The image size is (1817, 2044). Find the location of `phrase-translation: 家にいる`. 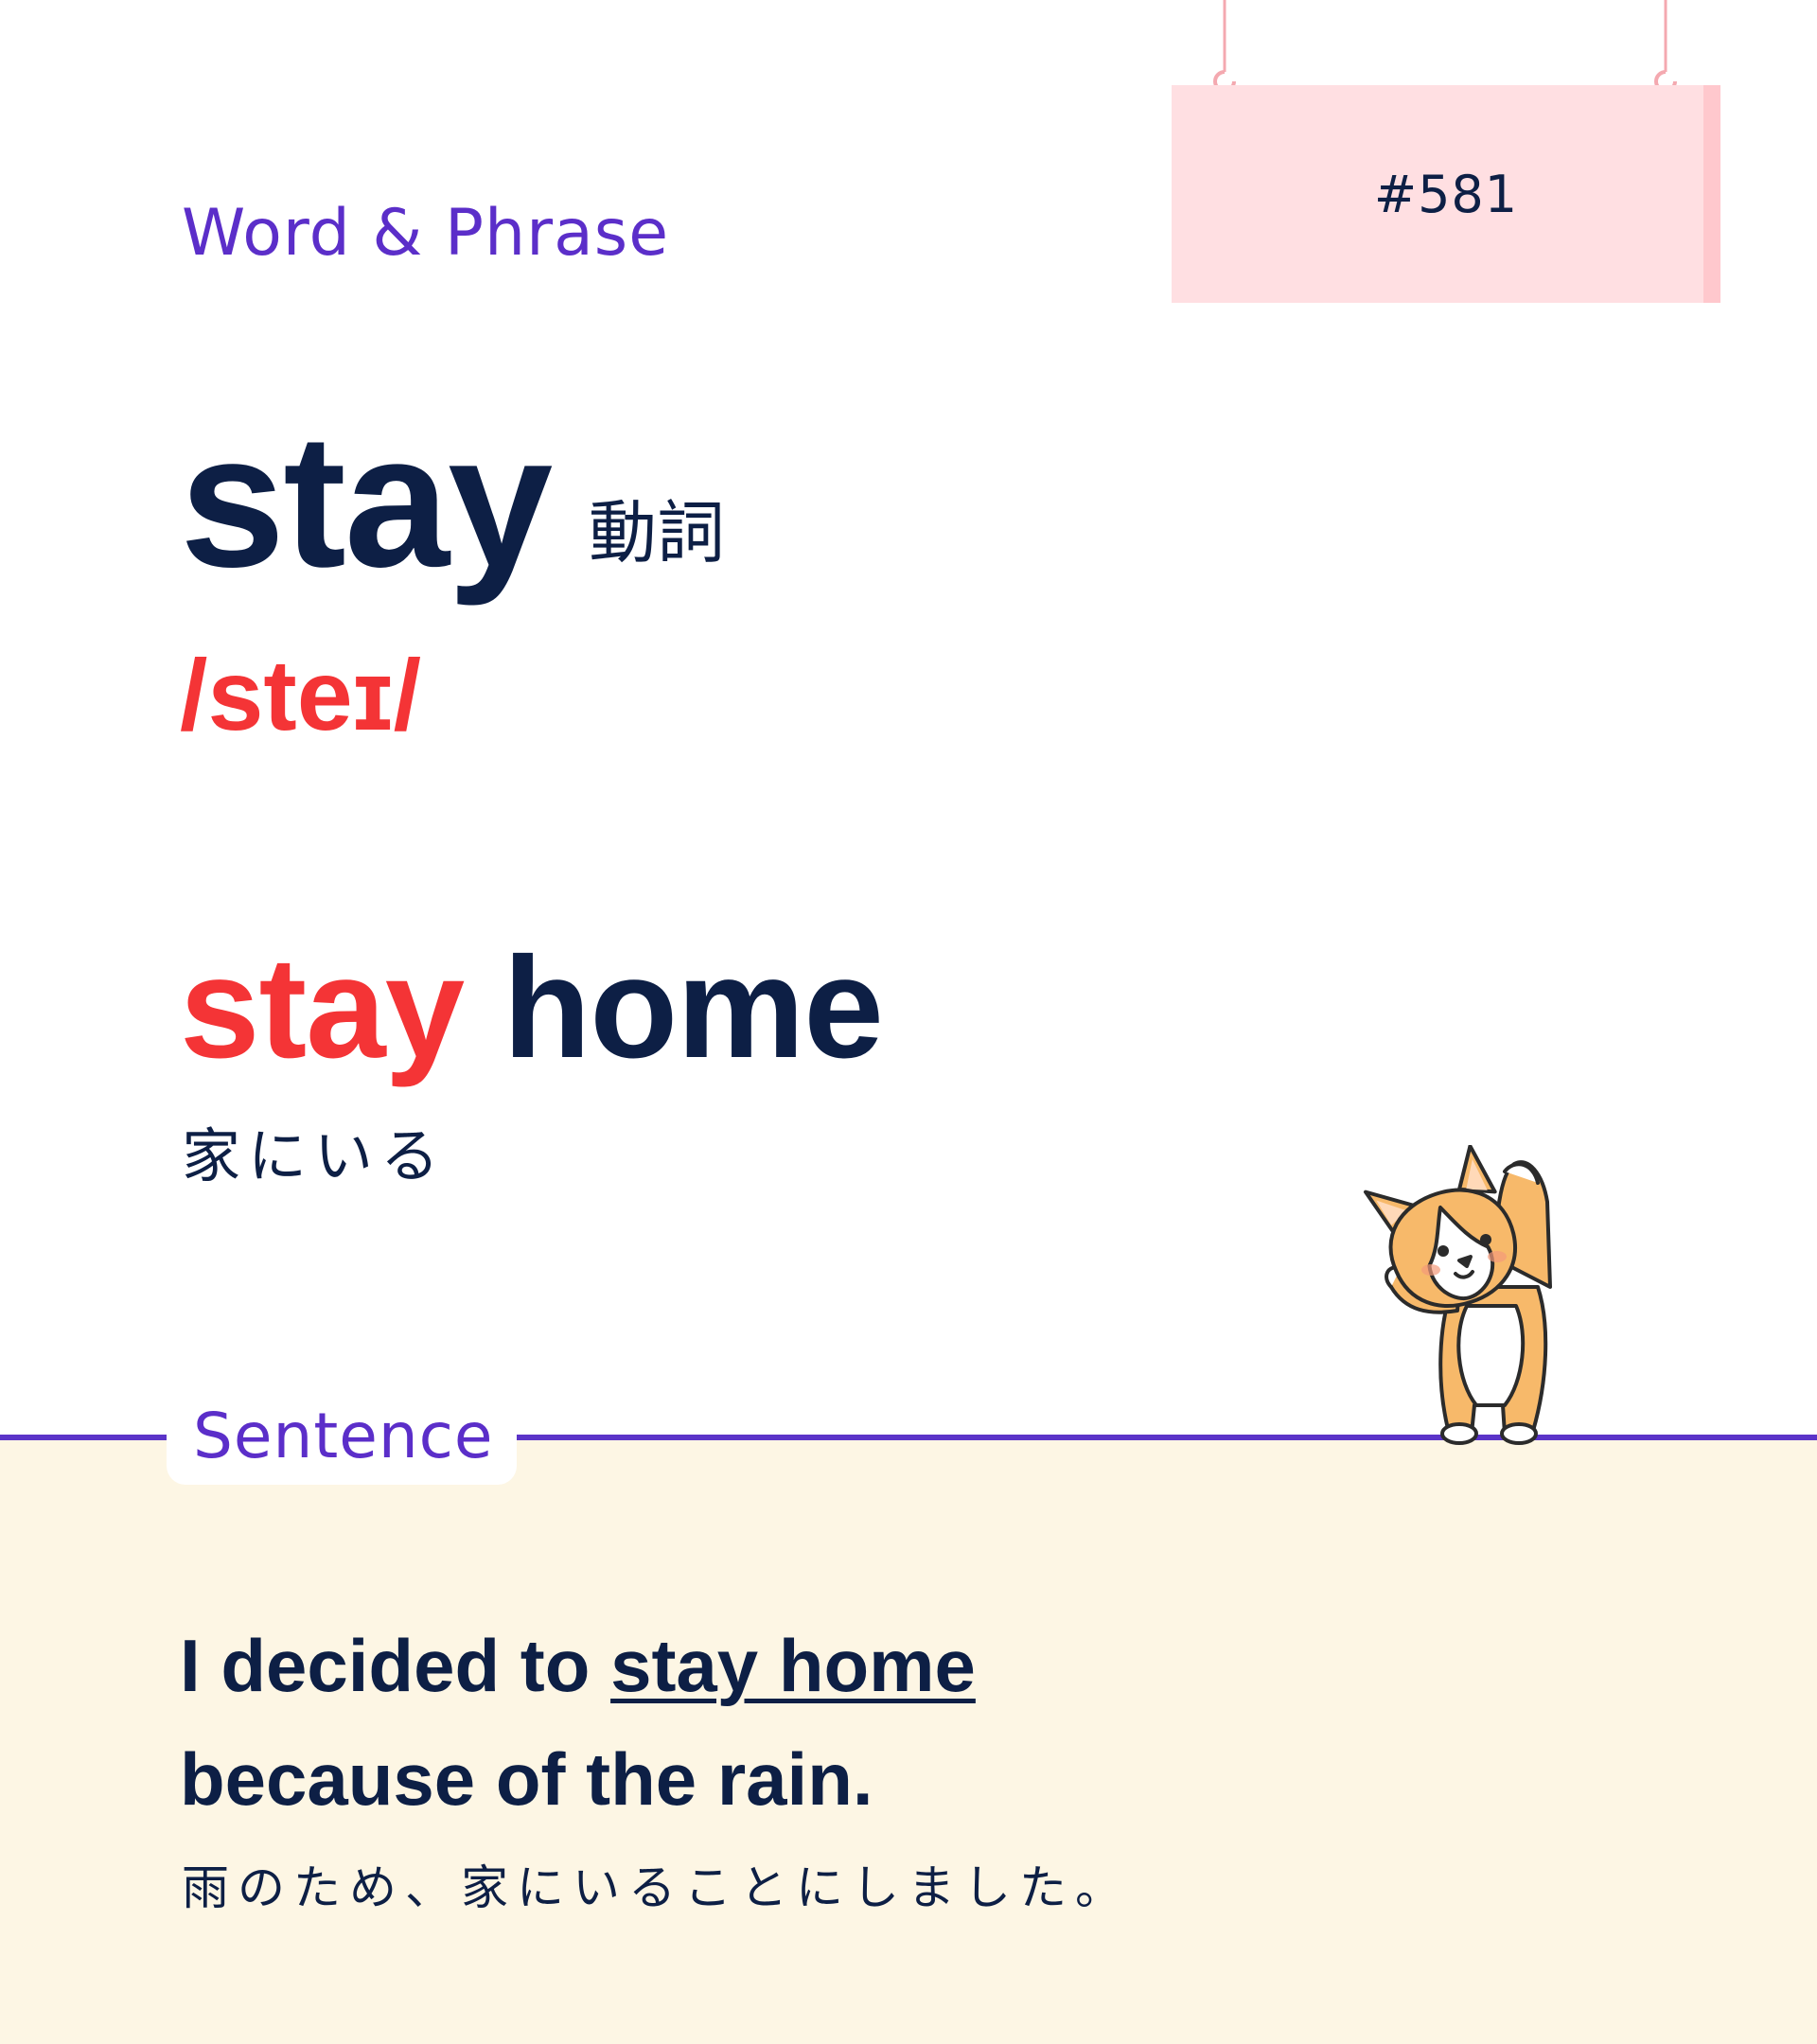

phrase-translation: 家にいる is located at coordinates (315, 1155).